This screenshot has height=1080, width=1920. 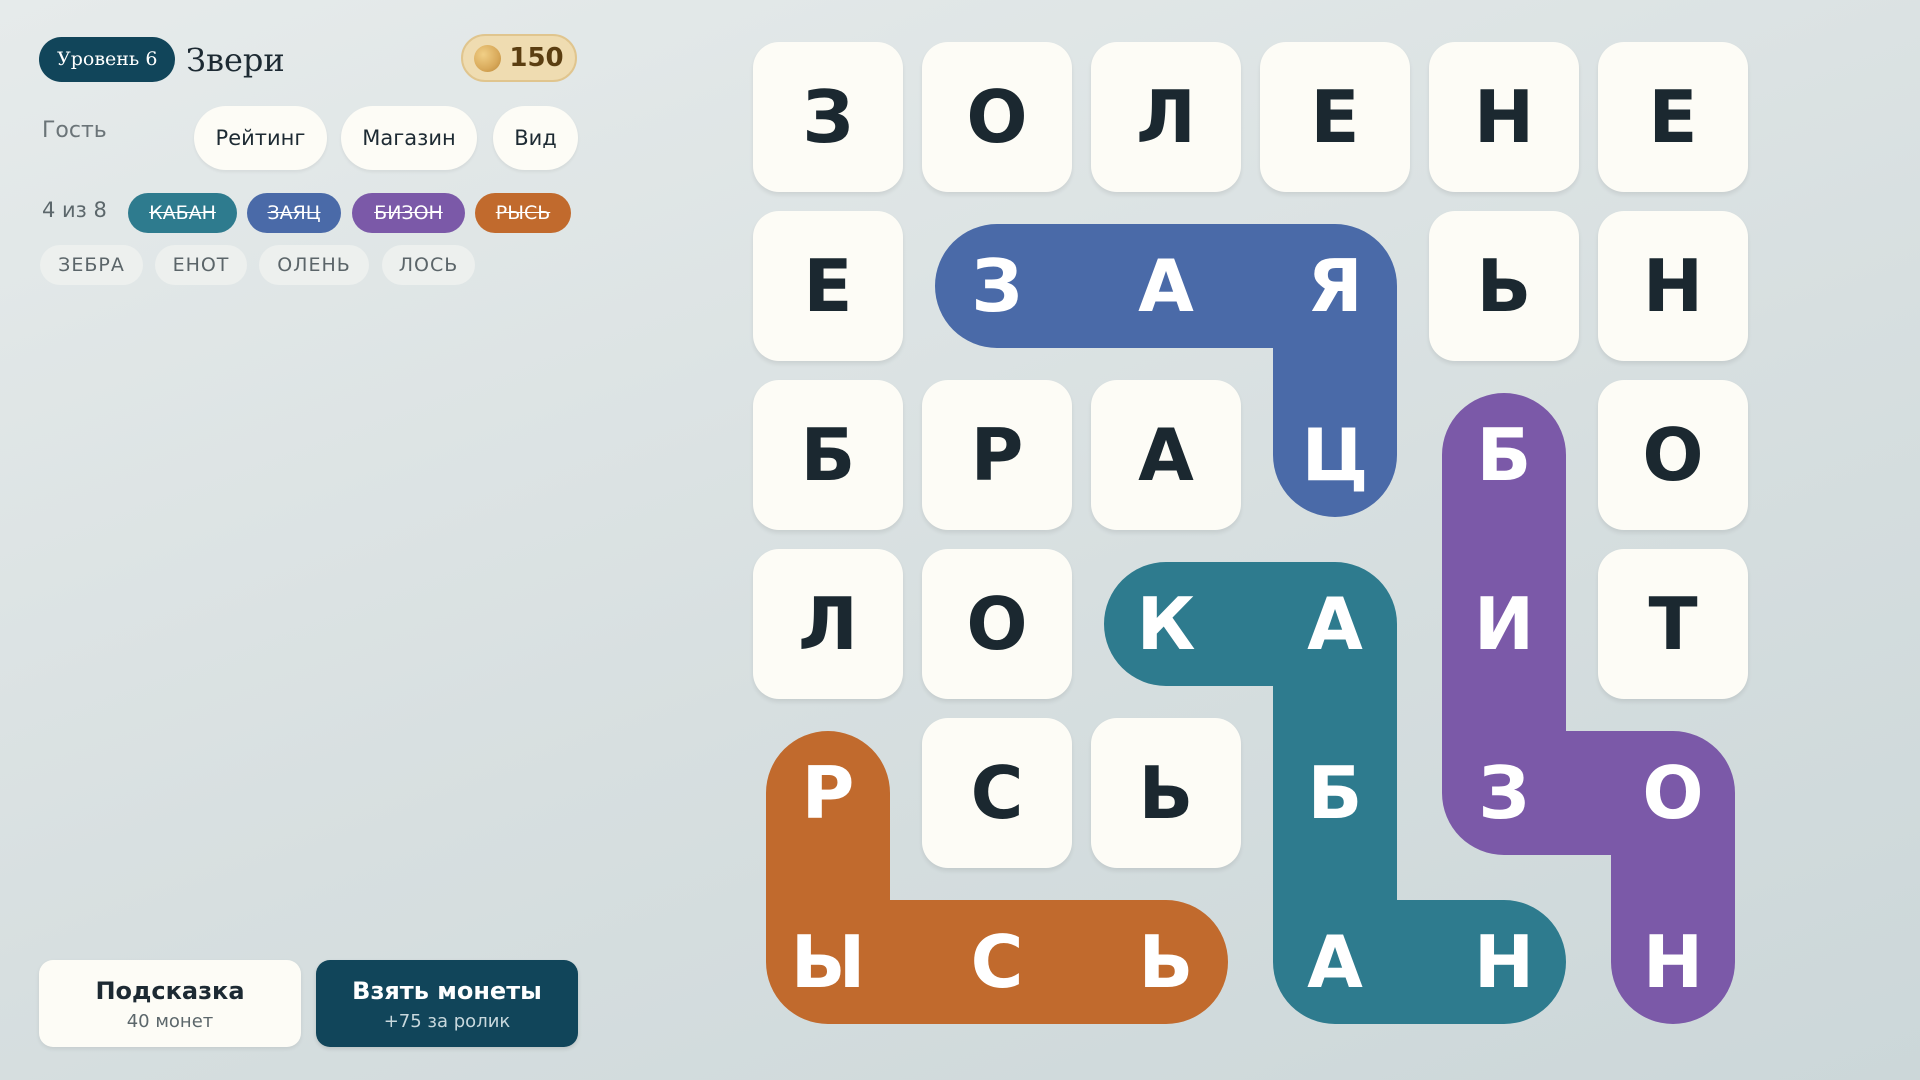 I want to click on hint-button-label: Подсказка, so click(x=170, y=991).